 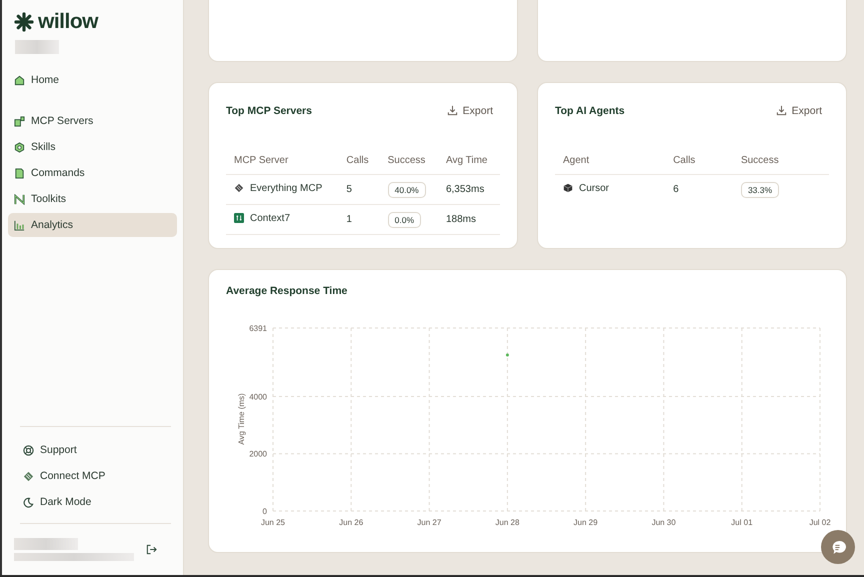 I want to click on axis-label: Jul 01, so click(x=742, y=522).